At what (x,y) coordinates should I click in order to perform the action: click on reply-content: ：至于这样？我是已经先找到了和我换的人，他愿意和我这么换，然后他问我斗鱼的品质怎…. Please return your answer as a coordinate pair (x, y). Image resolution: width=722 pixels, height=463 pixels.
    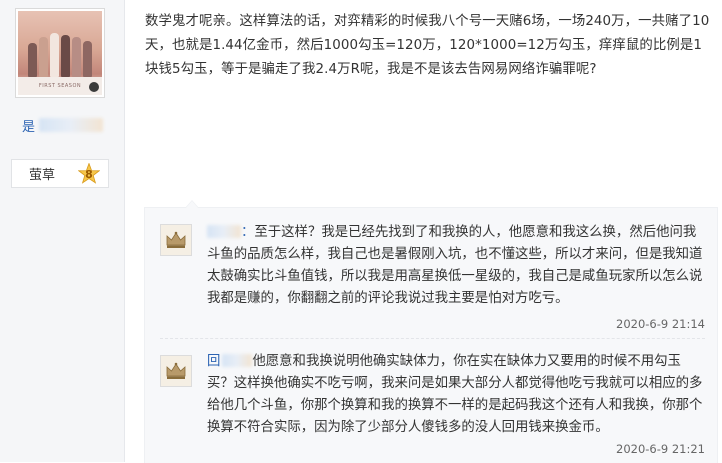
    Looking at the image, I should click on (457, 266).